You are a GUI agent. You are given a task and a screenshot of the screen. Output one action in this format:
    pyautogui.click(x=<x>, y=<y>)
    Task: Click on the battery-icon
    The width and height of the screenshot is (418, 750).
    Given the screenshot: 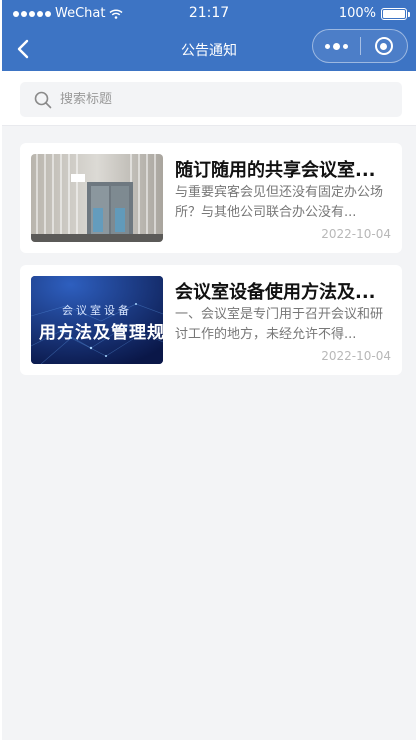 What is the action you would take?
    pyautogui.click(x=395, y=13)
    